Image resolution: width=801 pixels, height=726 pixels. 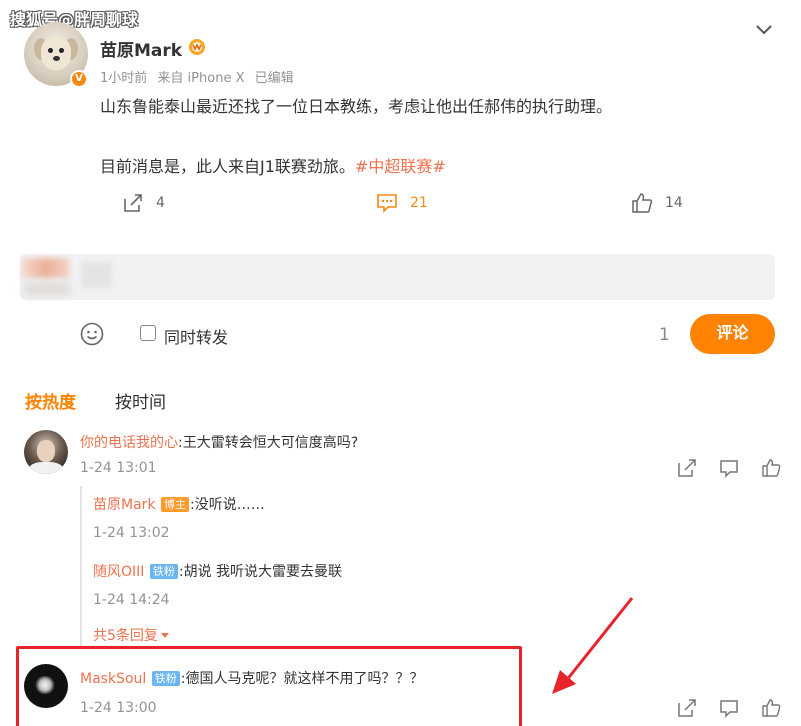 I want to click on comment-button: 21, so click(x=402, y=203).